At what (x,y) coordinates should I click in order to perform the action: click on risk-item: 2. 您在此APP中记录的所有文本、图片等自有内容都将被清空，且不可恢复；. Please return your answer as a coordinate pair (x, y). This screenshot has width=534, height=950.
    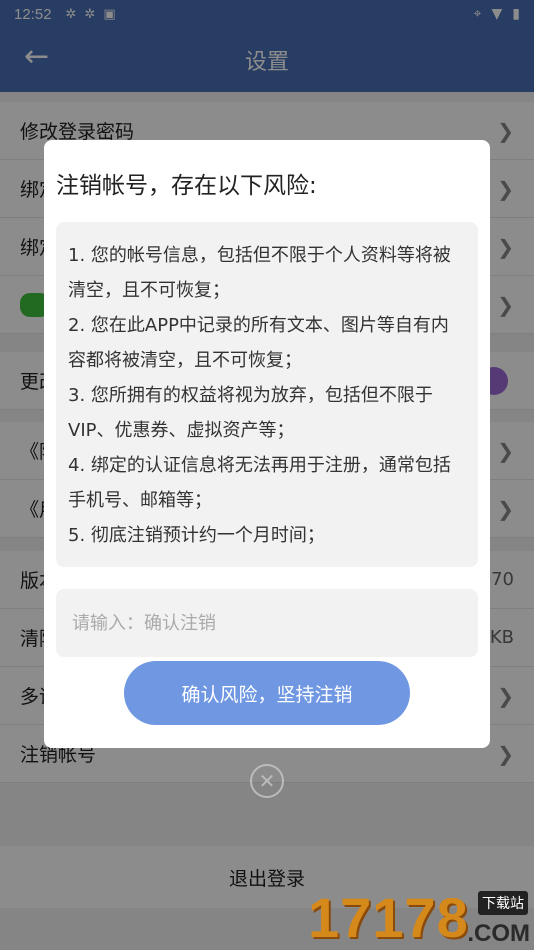
    Looking at the image, I should click on (258, 343).